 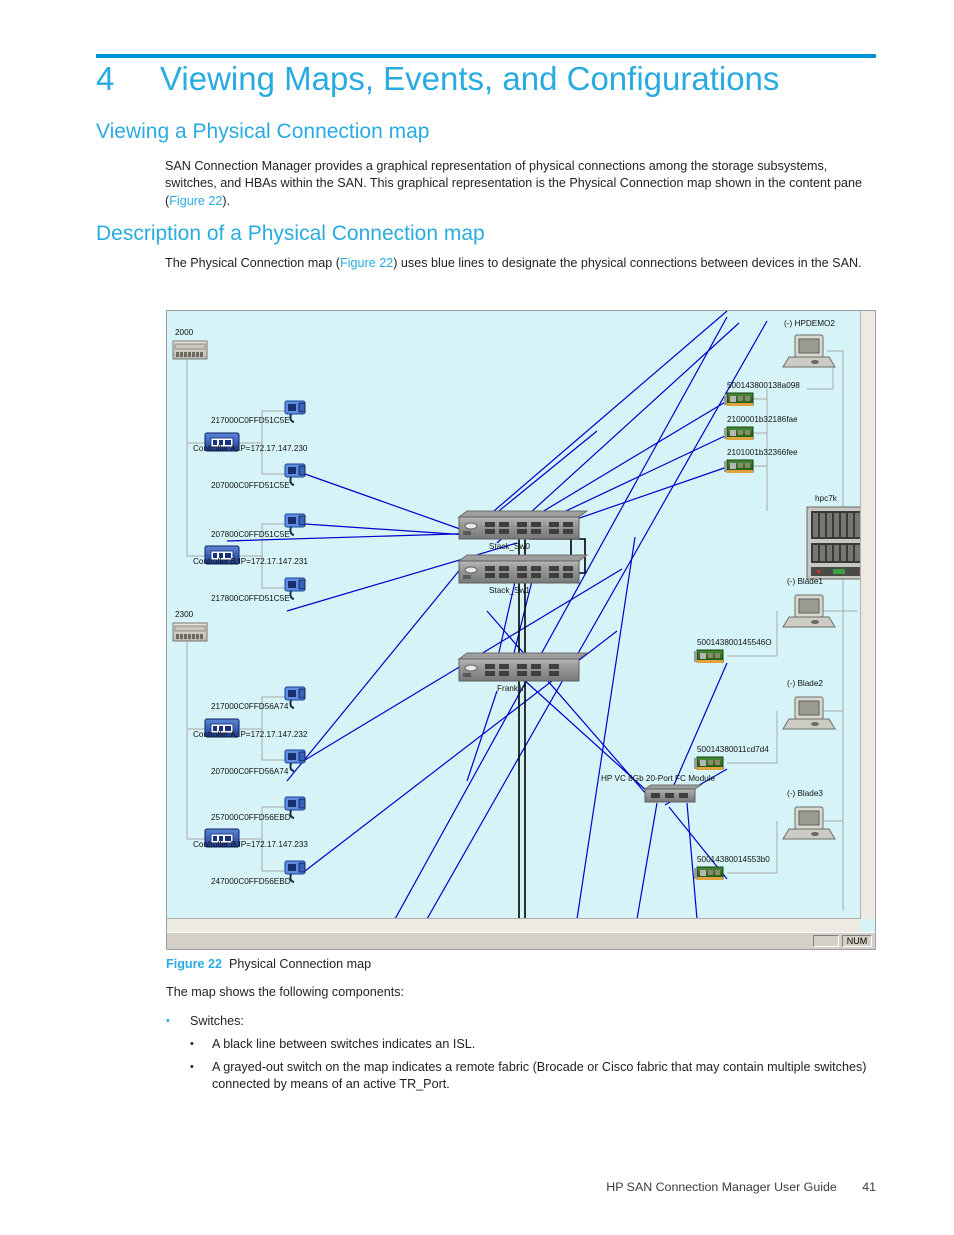 I want to click on hba-wwn-5: 50014380011cd7d4, so click(x=733, y=749).